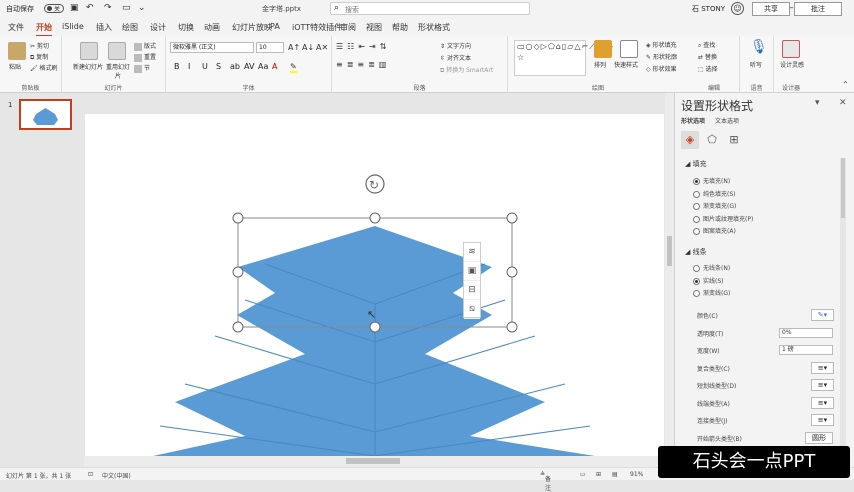  I want to click on font-format-button: AV, so click(249, 66).